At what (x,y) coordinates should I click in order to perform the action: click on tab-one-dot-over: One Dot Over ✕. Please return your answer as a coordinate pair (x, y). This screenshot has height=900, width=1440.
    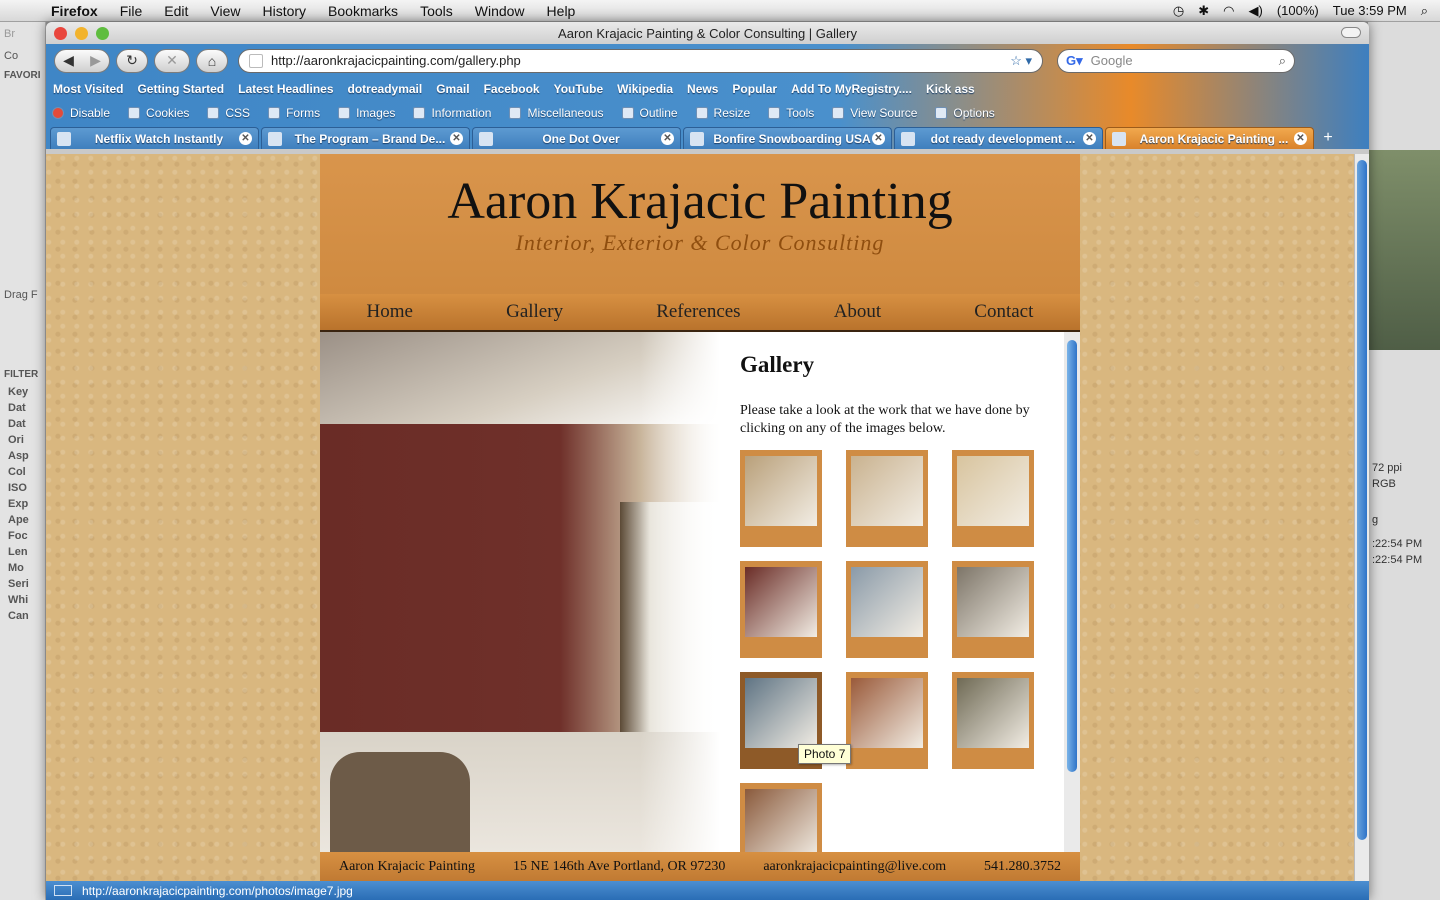
    Looking at the image, I should click on (576, 138).